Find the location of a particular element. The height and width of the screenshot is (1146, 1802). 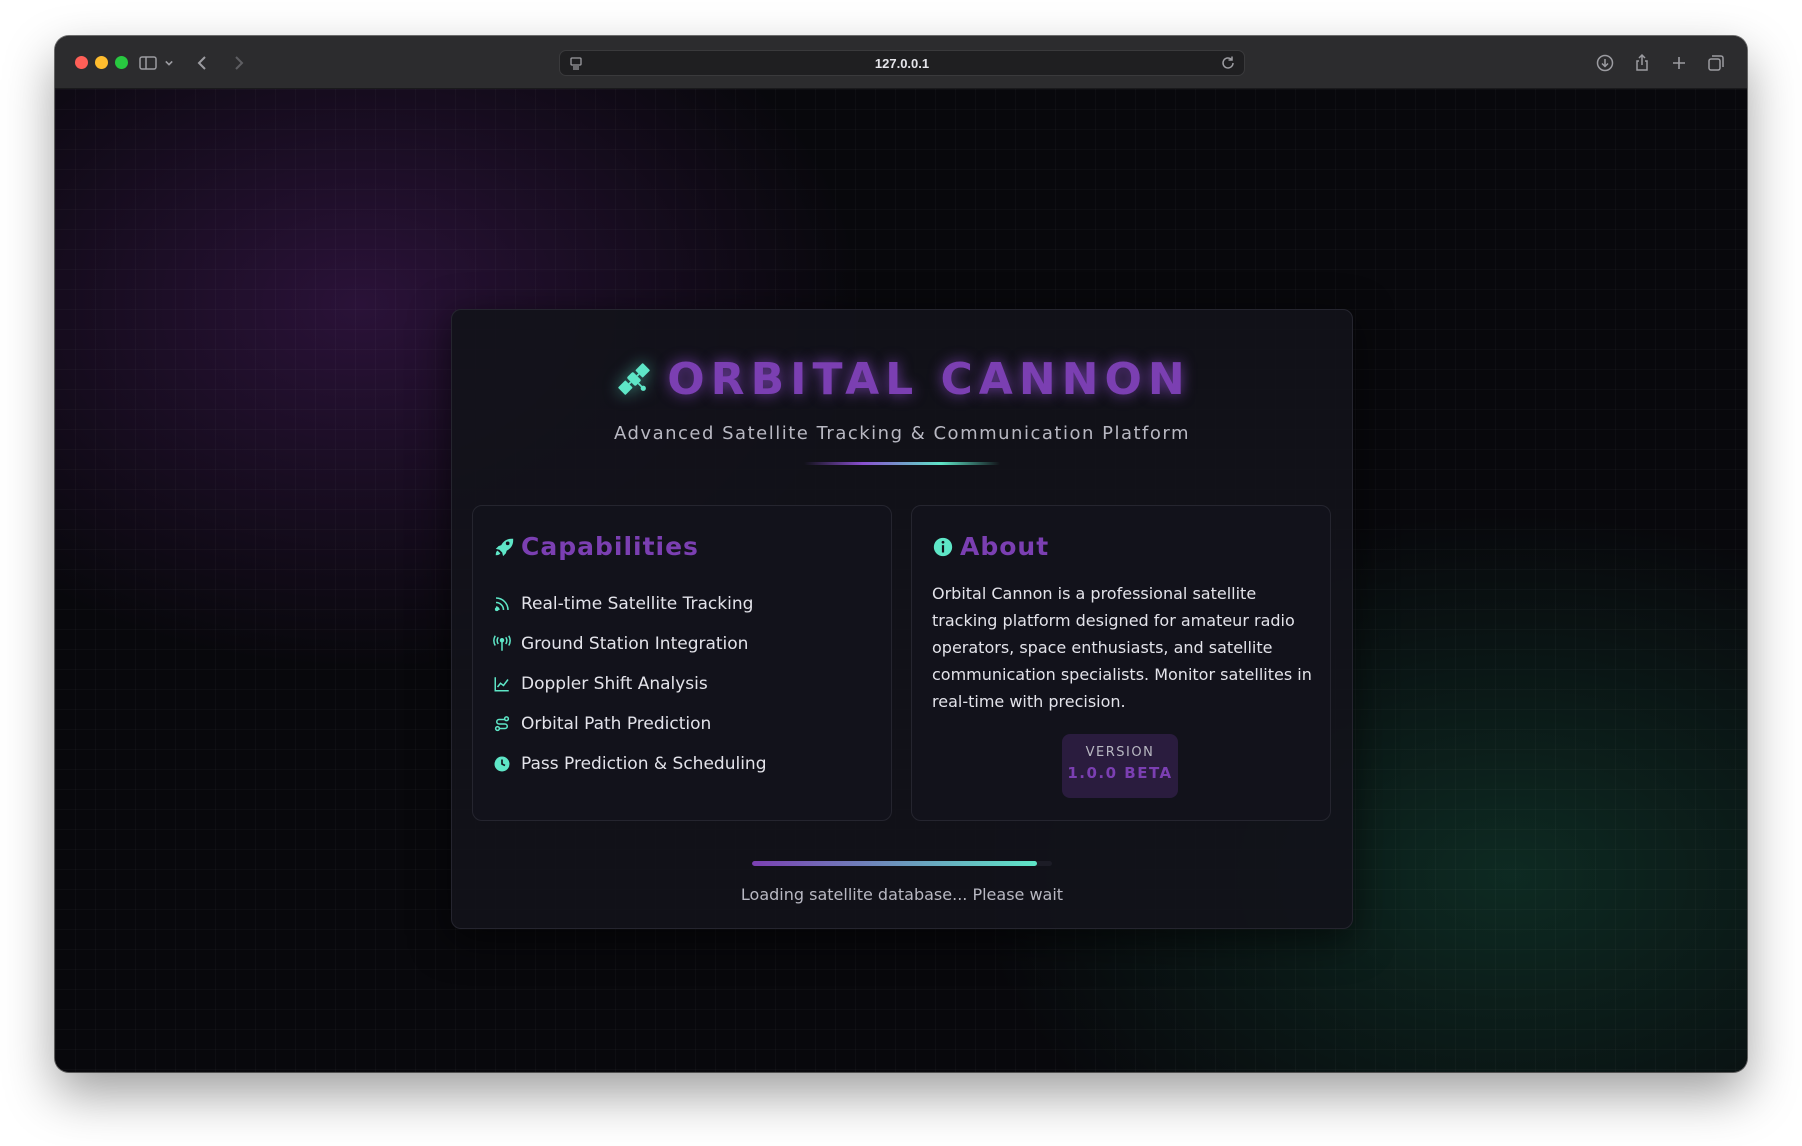

header-divider is located at coordinates (902, 463).